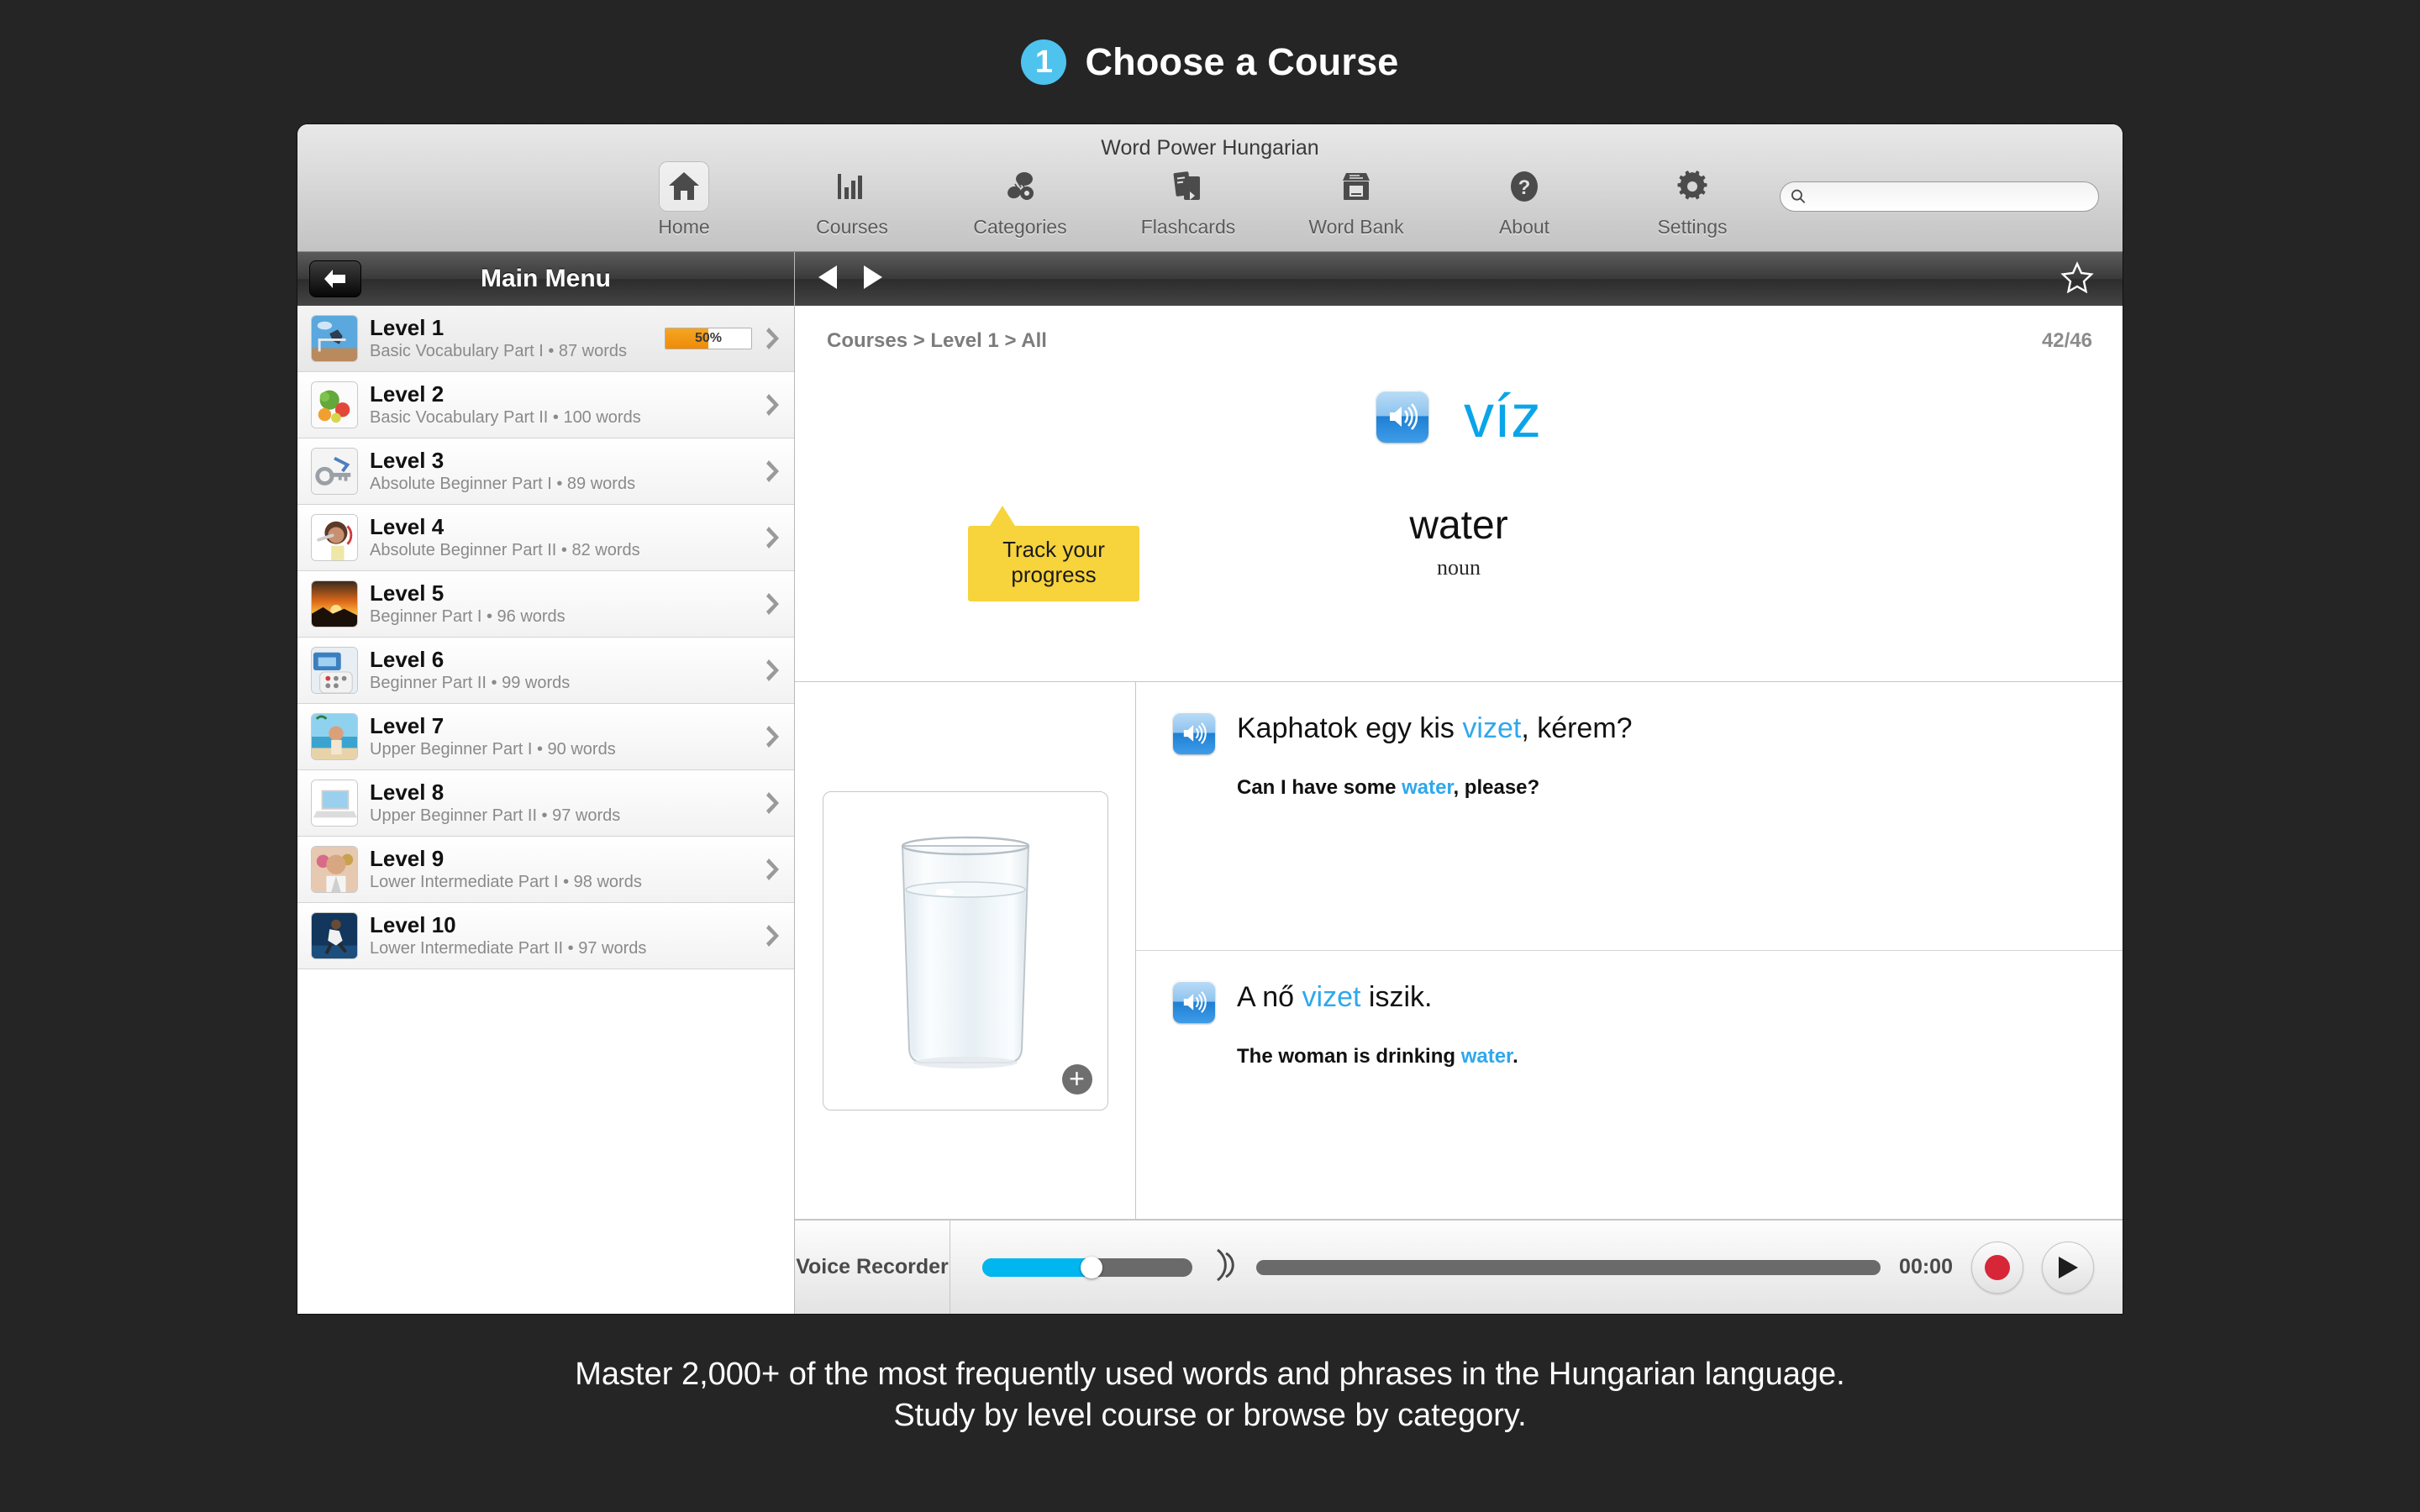  Describe the element at coordinates (1997, 1267) in the screenshot. I see `record-button` at that location.